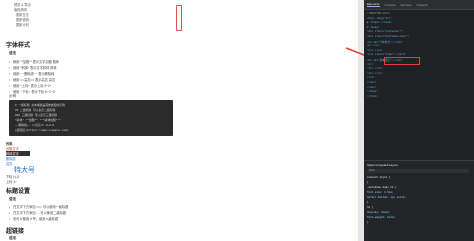 The width and height of the screenshot is (474, 241). Describe the element at coordinates (38, 120) in the screenshot. I see `code-line: *斜体* **加粗** ***斜体加粗***` at that location.